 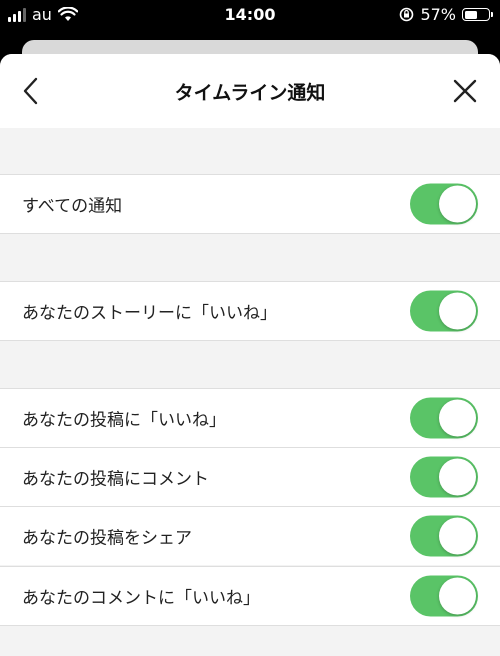 I want to click on toggle-post-like, so click(x=444, y=418).